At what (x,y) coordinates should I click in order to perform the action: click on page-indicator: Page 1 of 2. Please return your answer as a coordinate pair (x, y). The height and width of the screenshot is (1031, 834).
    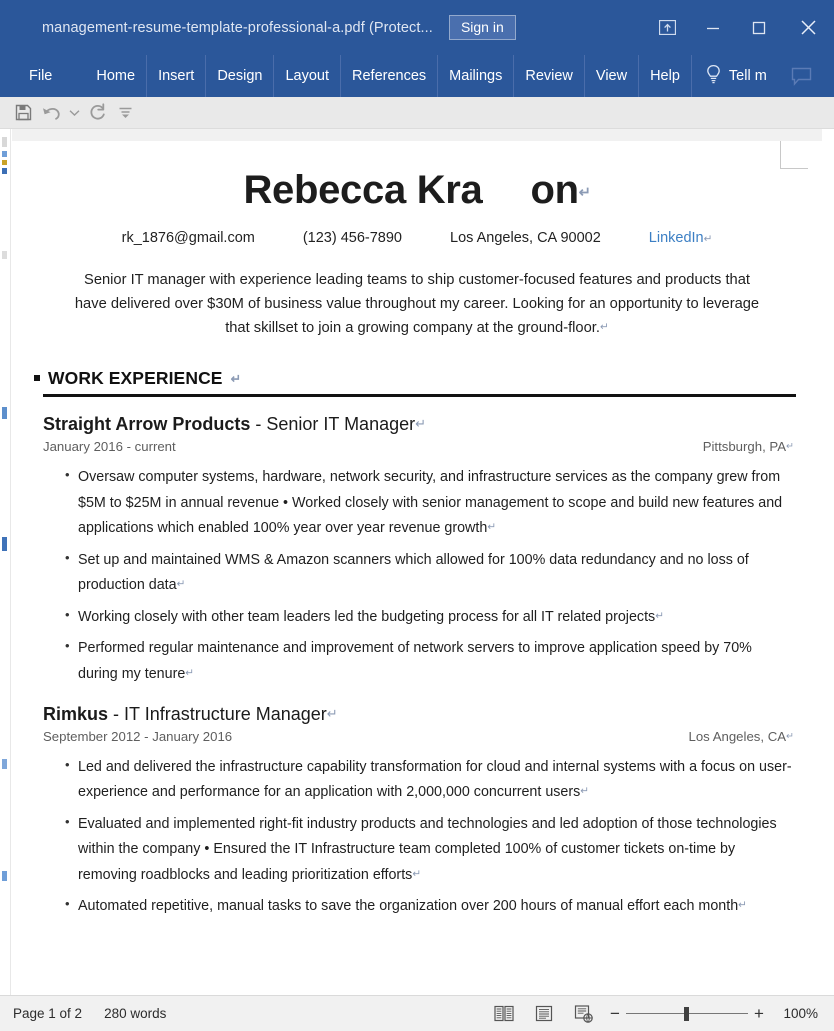
    Looking at the image, I should click on (41, 1013).